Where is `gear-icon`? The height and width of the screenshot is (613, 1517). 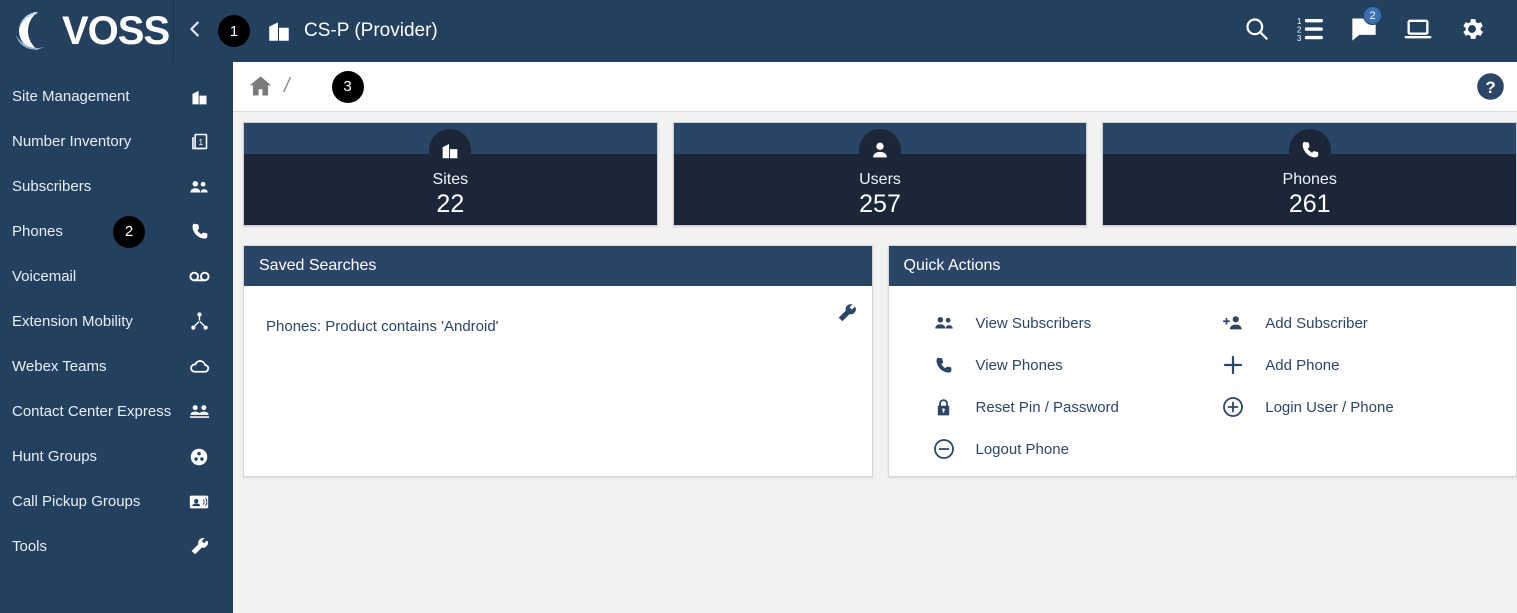 gear-icon is located at coordinates (1472, 31).